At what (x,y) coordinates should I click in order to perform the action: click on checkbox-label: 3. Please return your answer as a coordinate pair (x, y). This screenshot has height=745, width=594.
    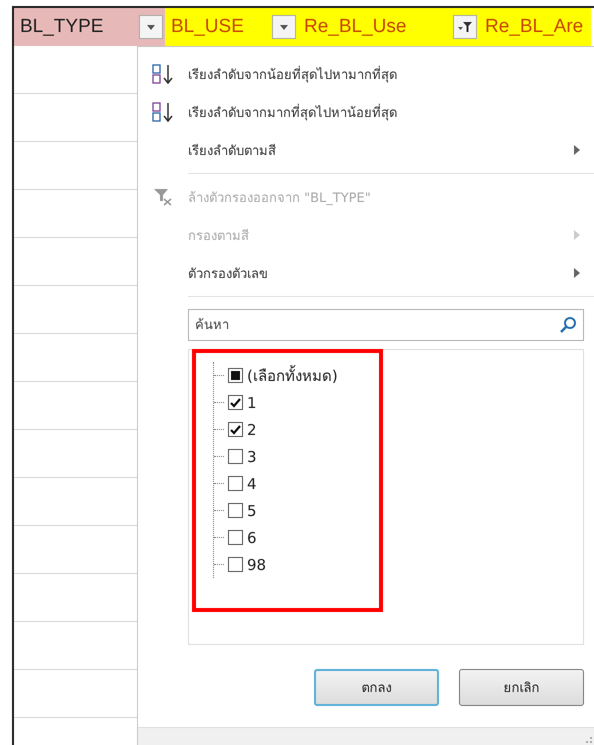
    Looking at the image, I should click on (252, 457).